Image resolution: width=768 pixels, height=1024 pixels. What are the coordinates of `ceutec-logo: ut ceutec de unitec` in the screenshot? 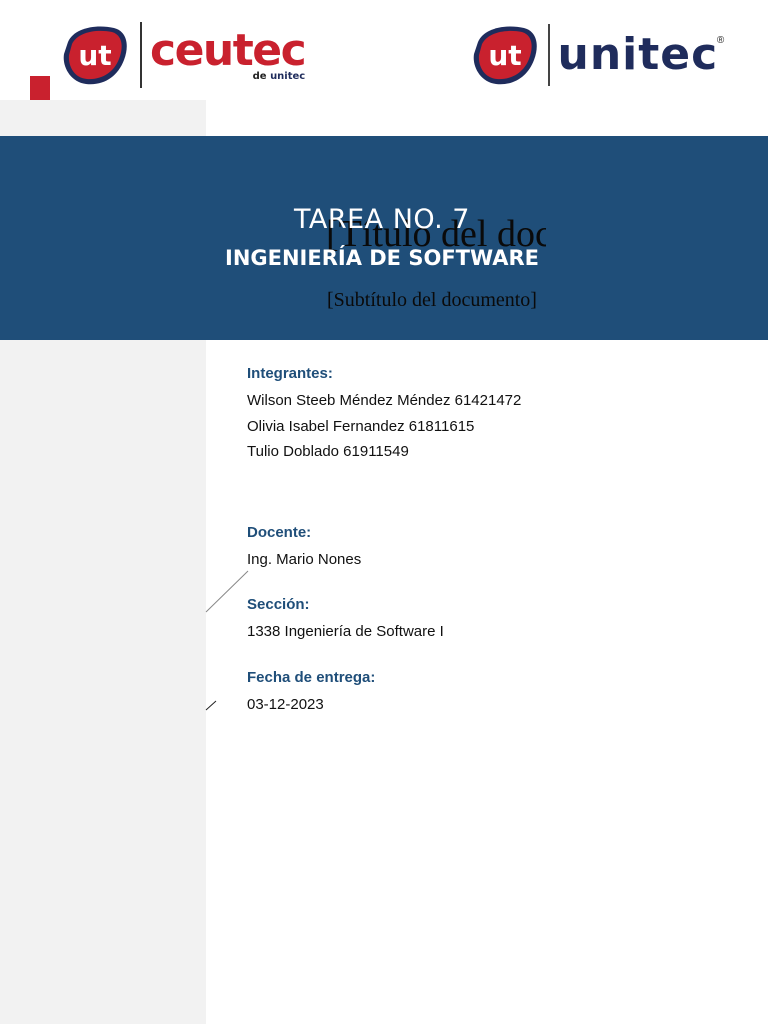 It's located at (183, 55).